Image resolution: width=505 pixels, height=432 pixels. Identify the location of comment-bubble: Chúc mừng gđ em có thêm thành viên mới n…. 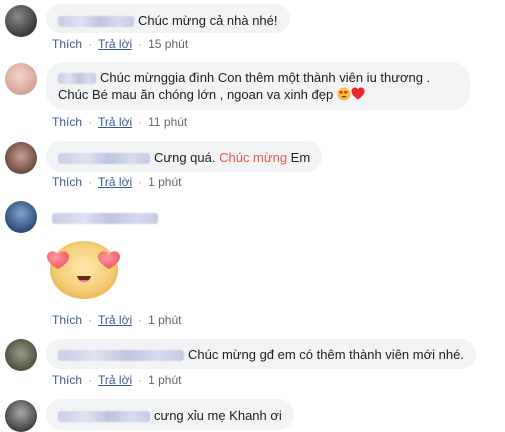
(261, 354).